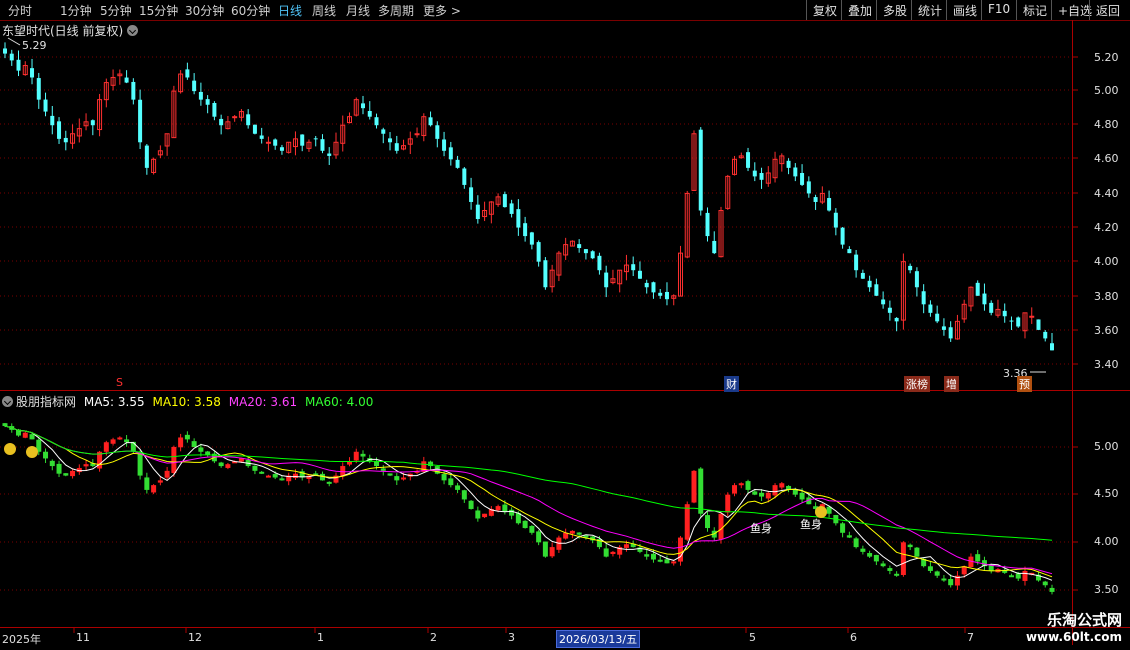 The height and width of the screenshot is (650, 1130). What do you see at coordinates (853, 637) in the screenshot?
I see `date-label: 6` at bounding box center [853, 637].